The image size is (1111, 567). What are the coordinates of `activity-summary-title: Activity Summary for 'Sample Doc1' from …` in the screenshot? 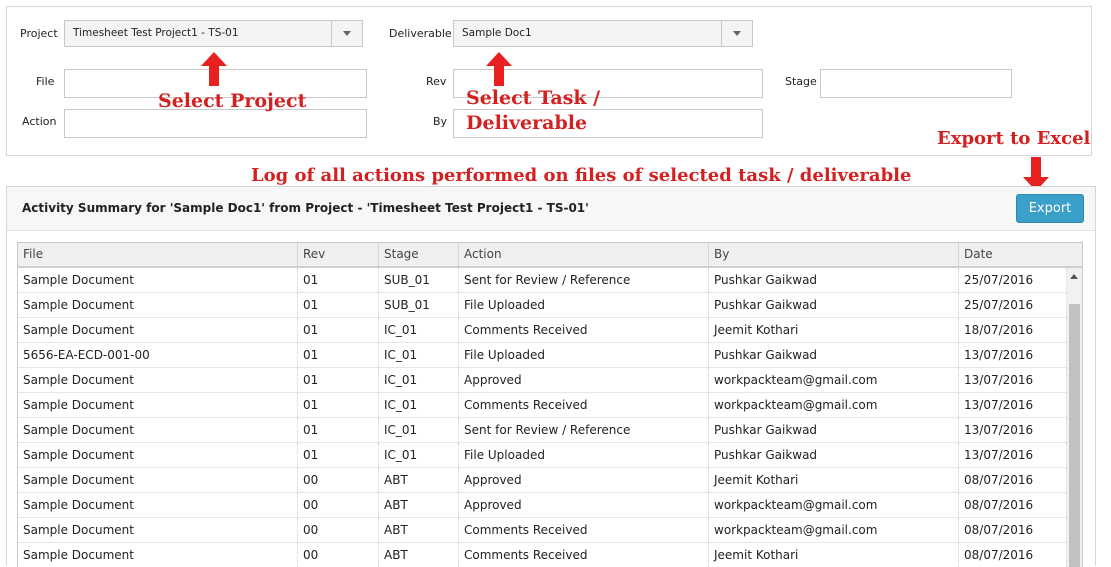 It's located at (305, 208).